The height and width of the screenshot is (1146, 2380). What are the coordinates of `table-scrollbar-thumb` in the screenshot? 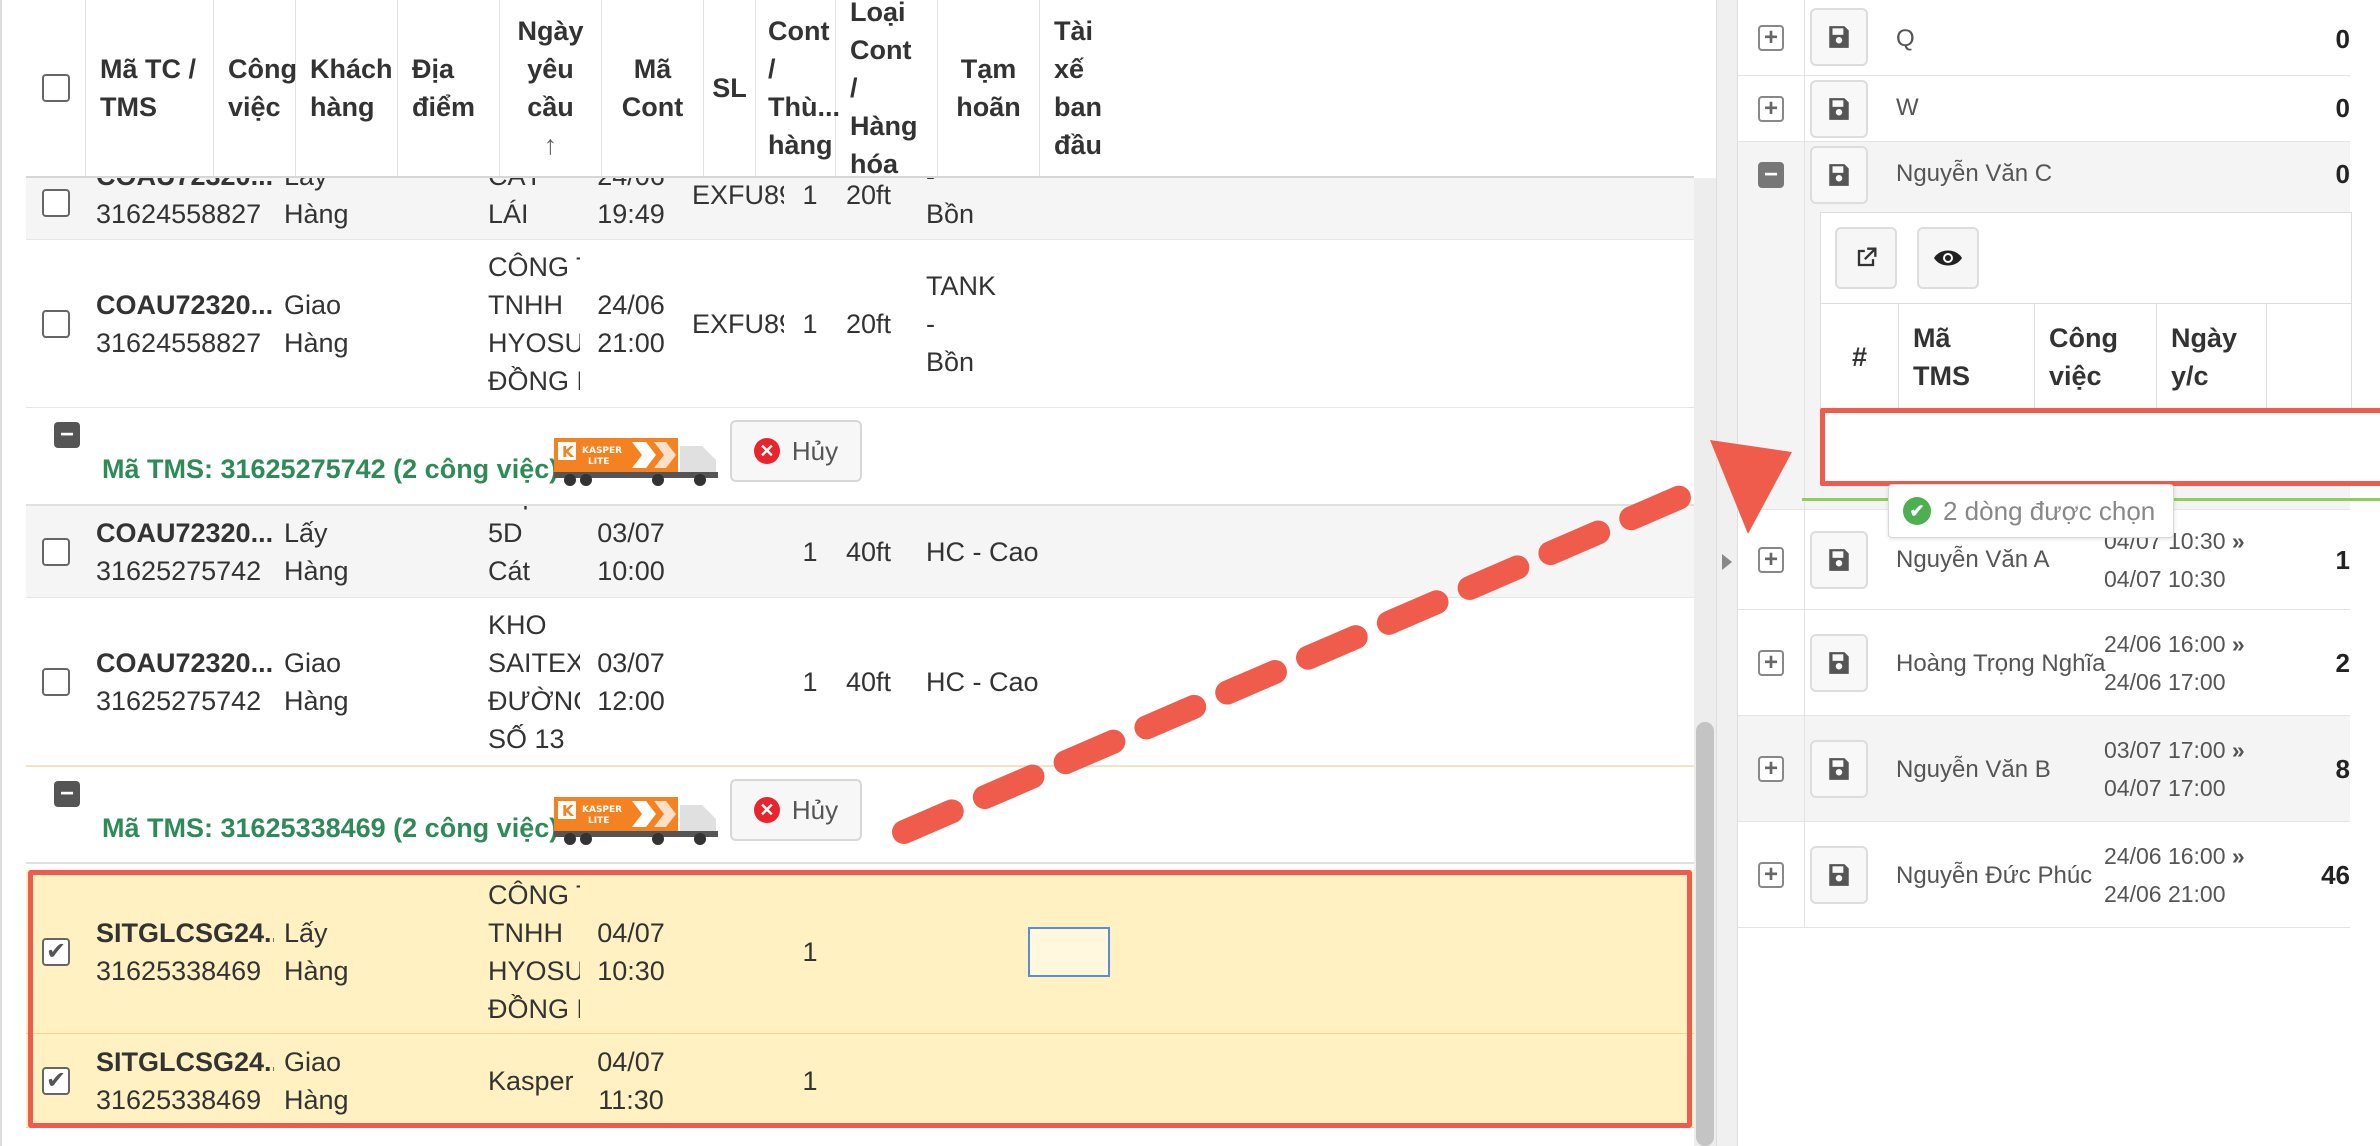 It's located at (1705, 934).